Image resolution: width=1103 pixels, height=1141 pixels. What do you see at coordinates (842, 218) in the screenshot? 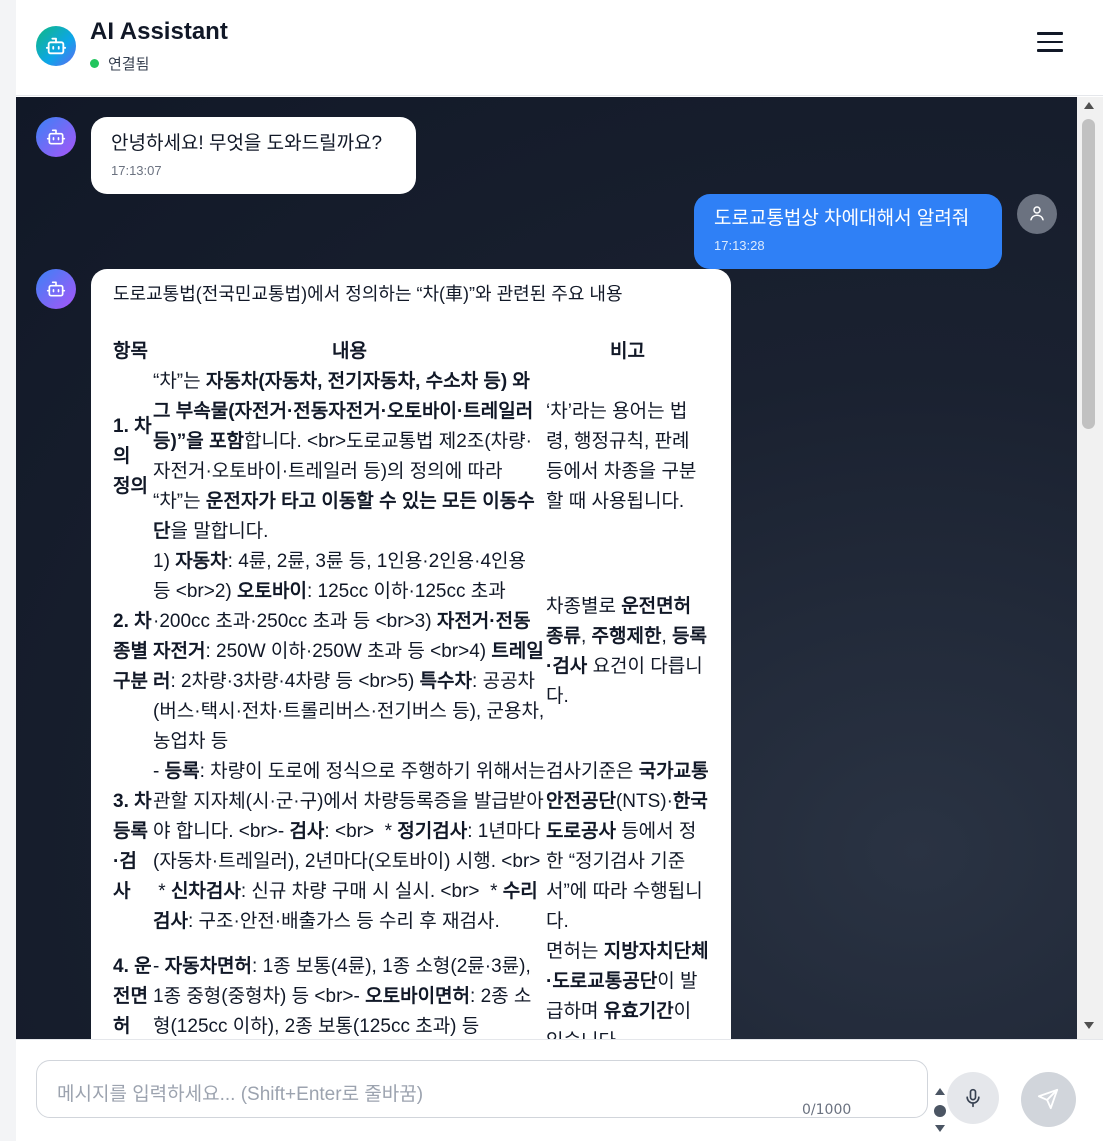
I see `message-text: 도로교통법상 차에대해서 알려줘` at bounding box center [842, 218].